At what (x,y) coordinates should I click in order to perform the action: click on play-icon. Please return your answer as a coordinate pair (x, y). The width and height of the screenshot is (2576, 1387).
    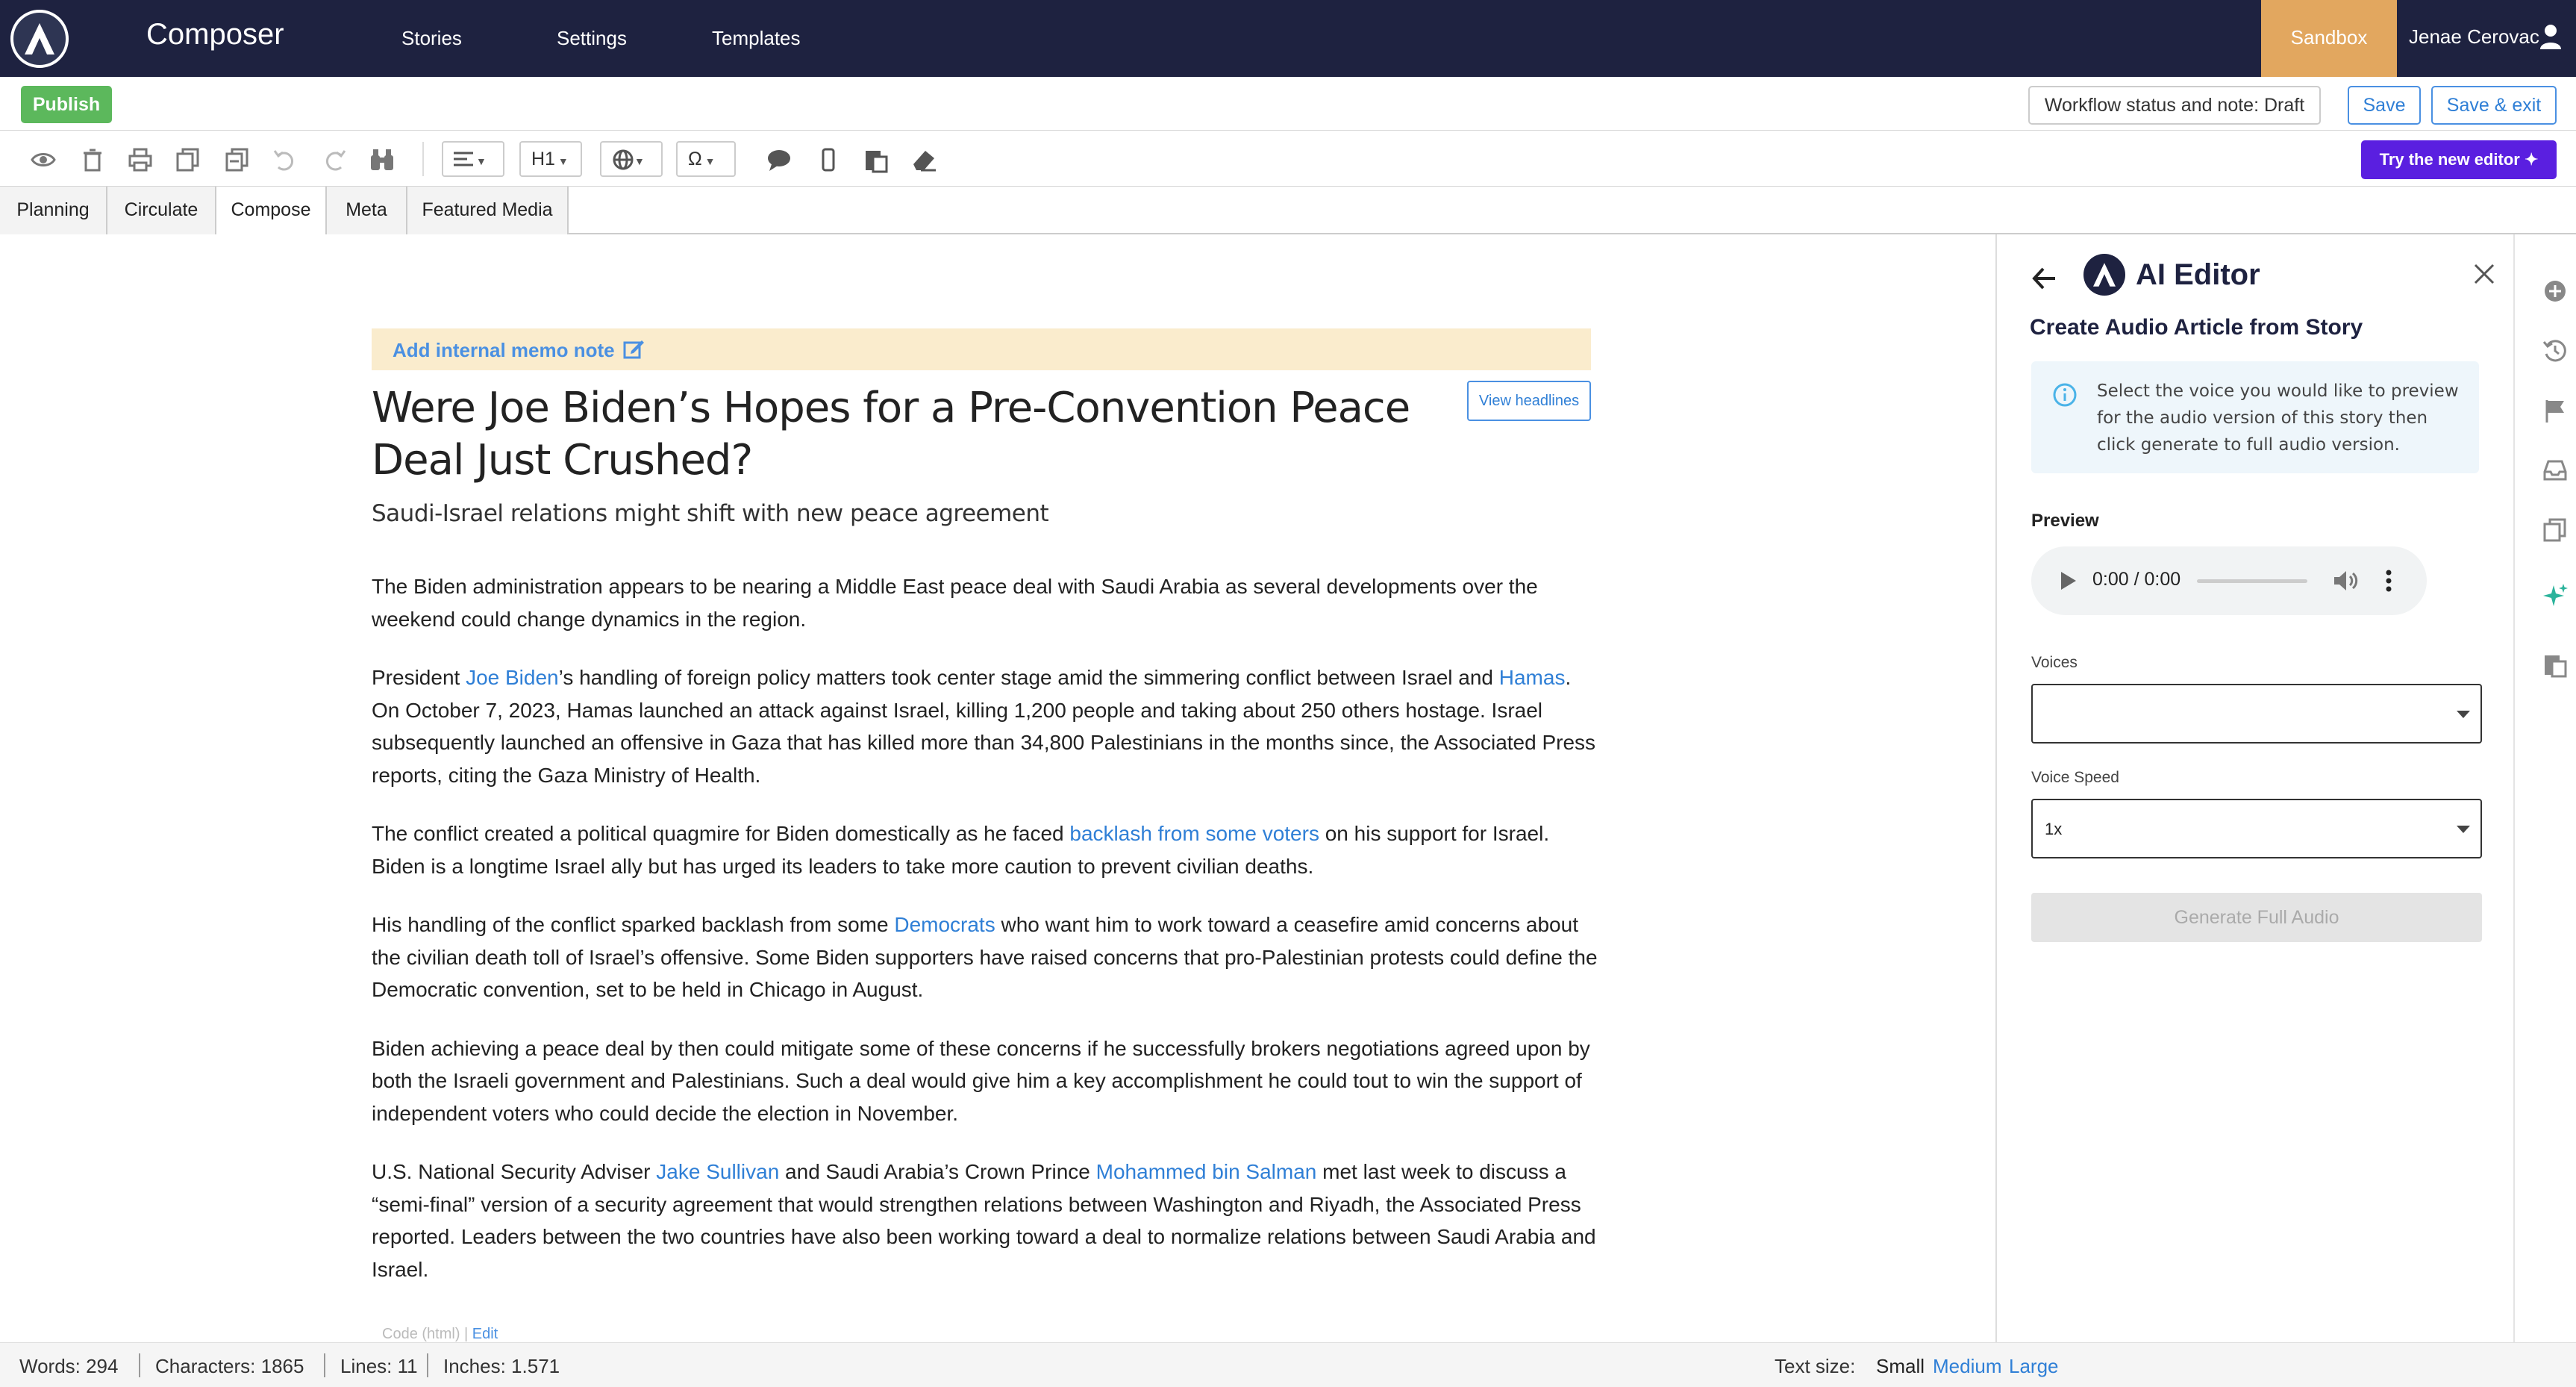
    Looking at the image, I should click on (2068, 580).